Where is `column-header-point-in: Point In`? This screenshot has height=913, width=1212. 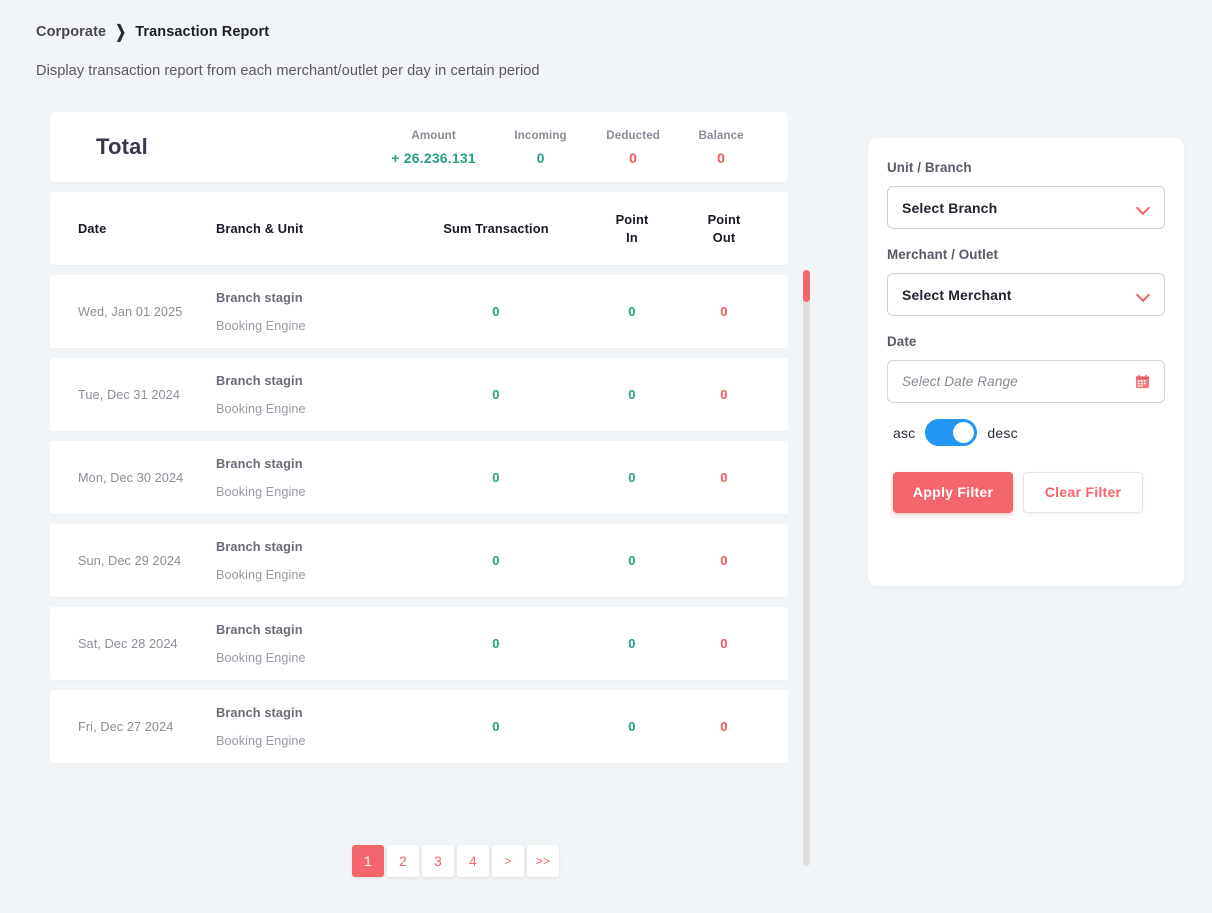
column-header-point-in: Point In is located at coordinates (632, 228).